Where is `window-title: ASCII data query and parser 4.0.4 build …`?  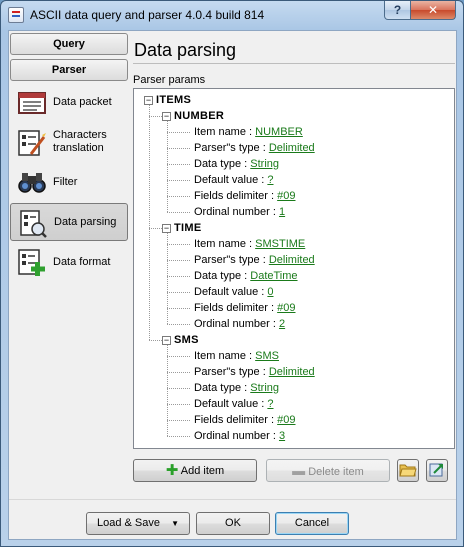
window-title: ASCII data query and parser 4.0.4 build … is located at coordinates (147, 15).